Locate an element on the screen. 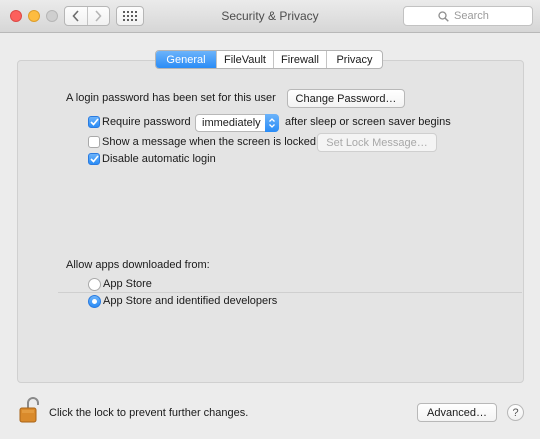 This screenshot has width=540, height=439. zoom-window-button is located at coordinates (52, 16).